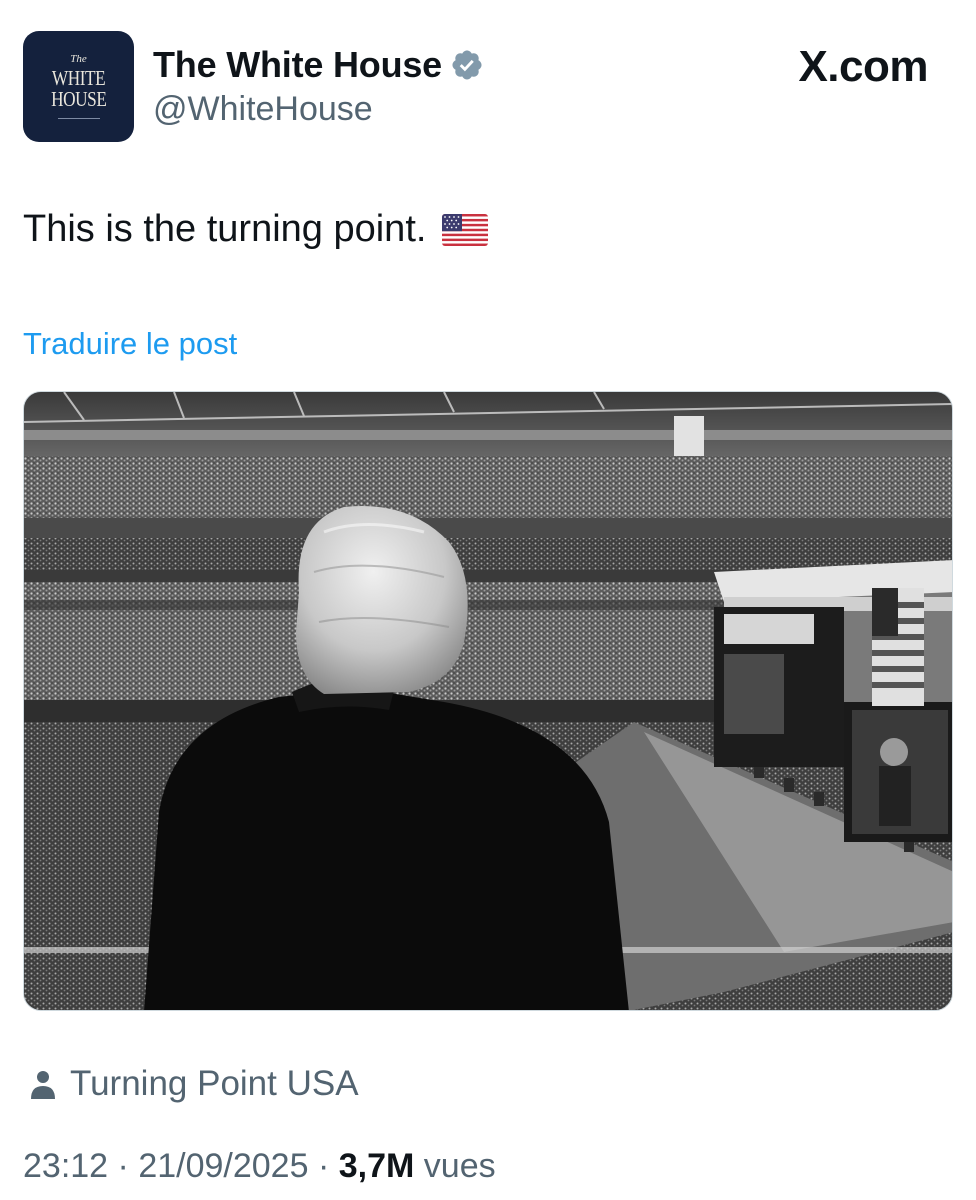  Describe the element at coordinates (225, 229) in the screenshot. I see `post-text-content: This is the turning point.` at that location.